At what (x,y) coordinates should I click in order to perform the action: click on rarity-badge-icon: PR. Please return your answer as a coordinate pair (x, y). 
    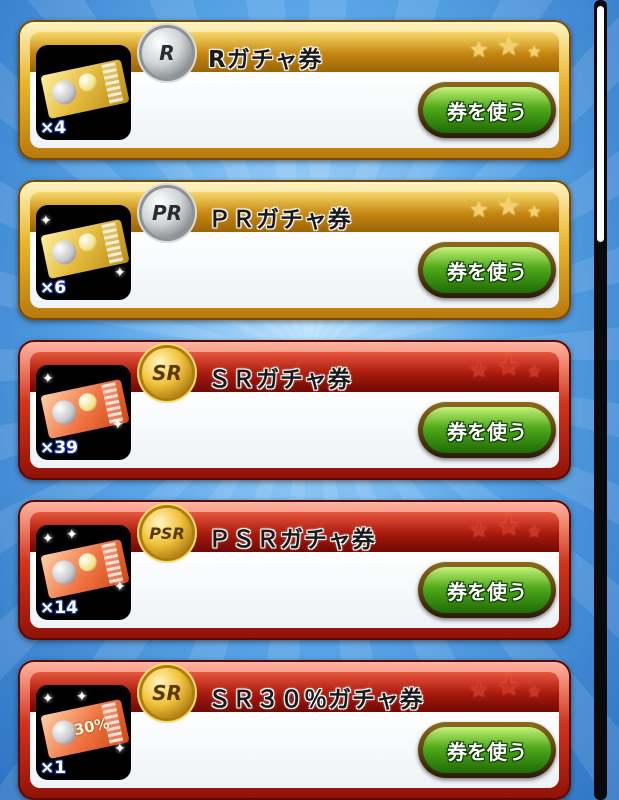
    Looking at the image, I should click on (167, 213).